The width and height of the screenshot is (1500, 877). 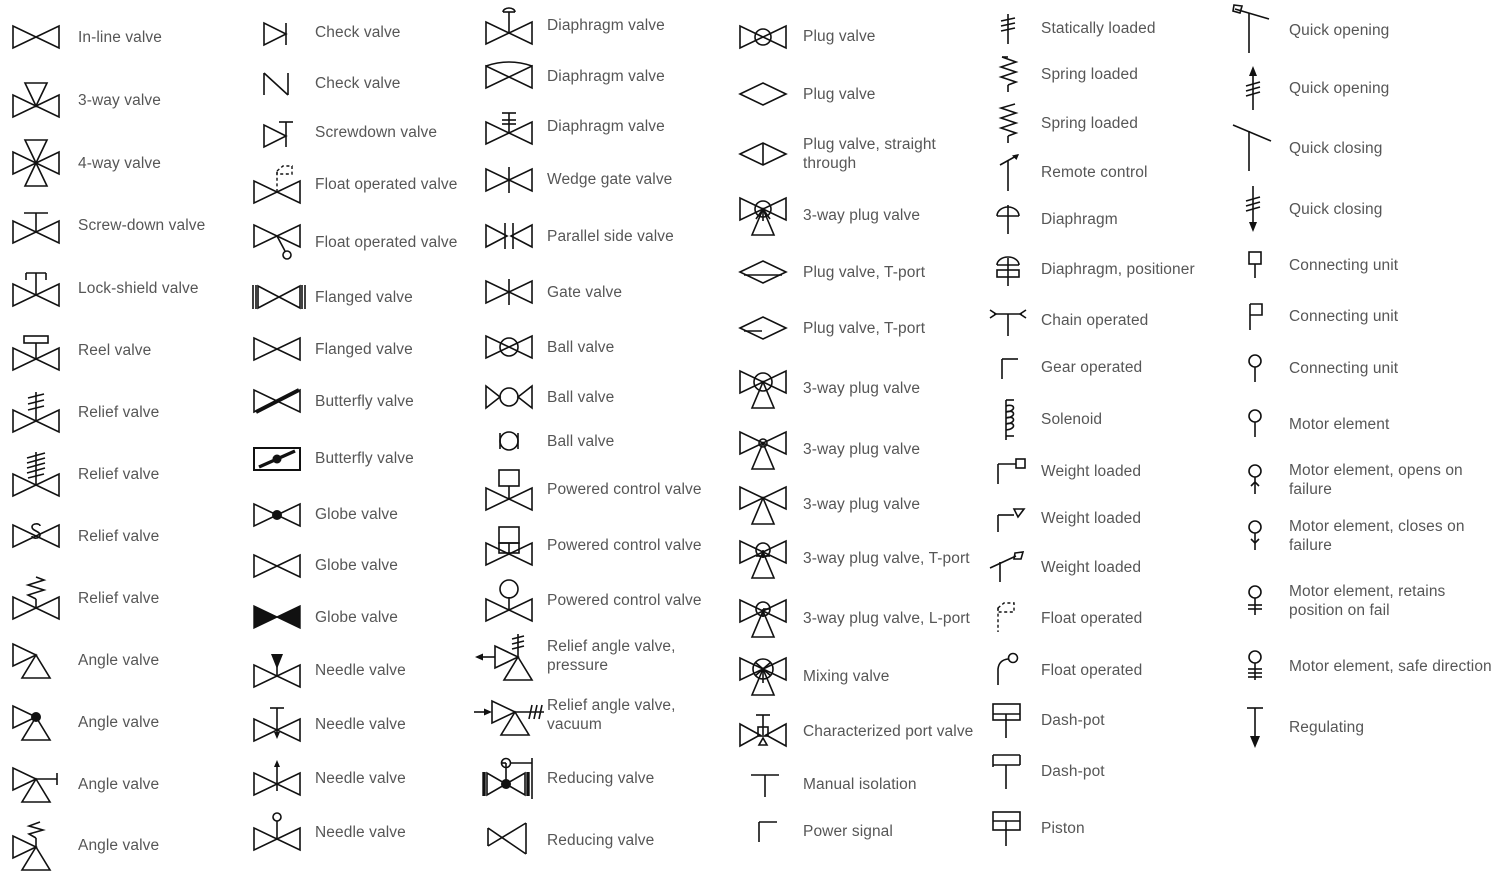 What do you see at coordinates (764, 618) in the screenshot?
I see `3-way-plug-valve-l-port-icon` at bounding box center [764, 618].